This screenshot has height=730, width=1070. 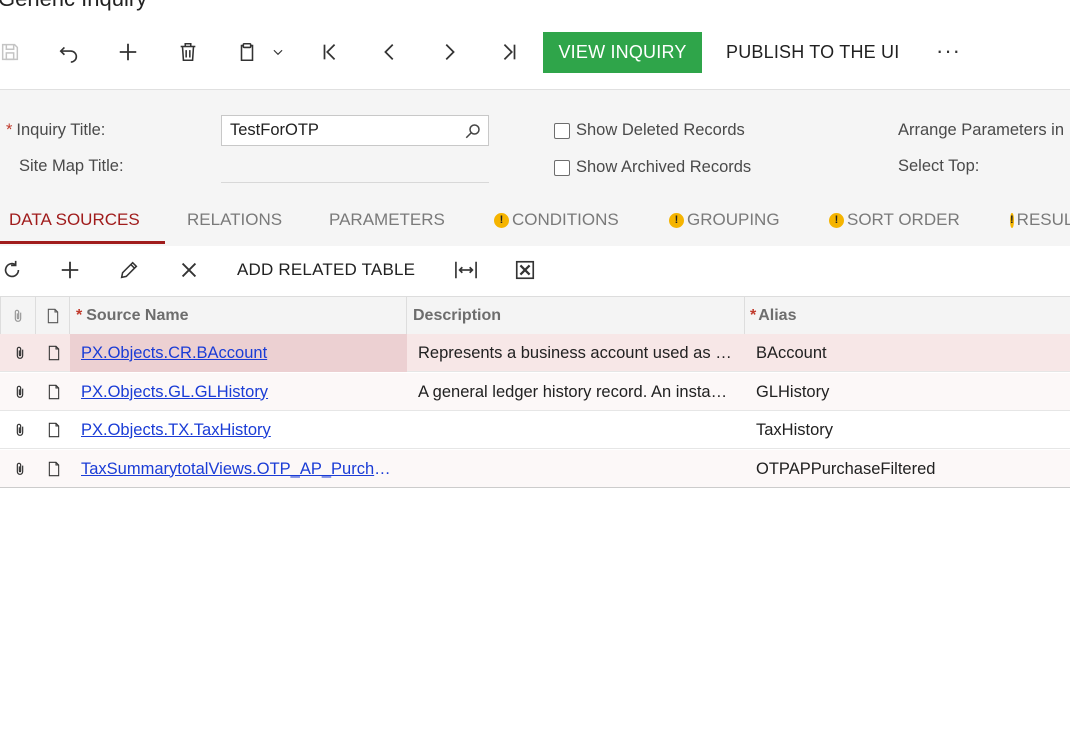 I want to click on add-icon, so click(x=128, y=52).